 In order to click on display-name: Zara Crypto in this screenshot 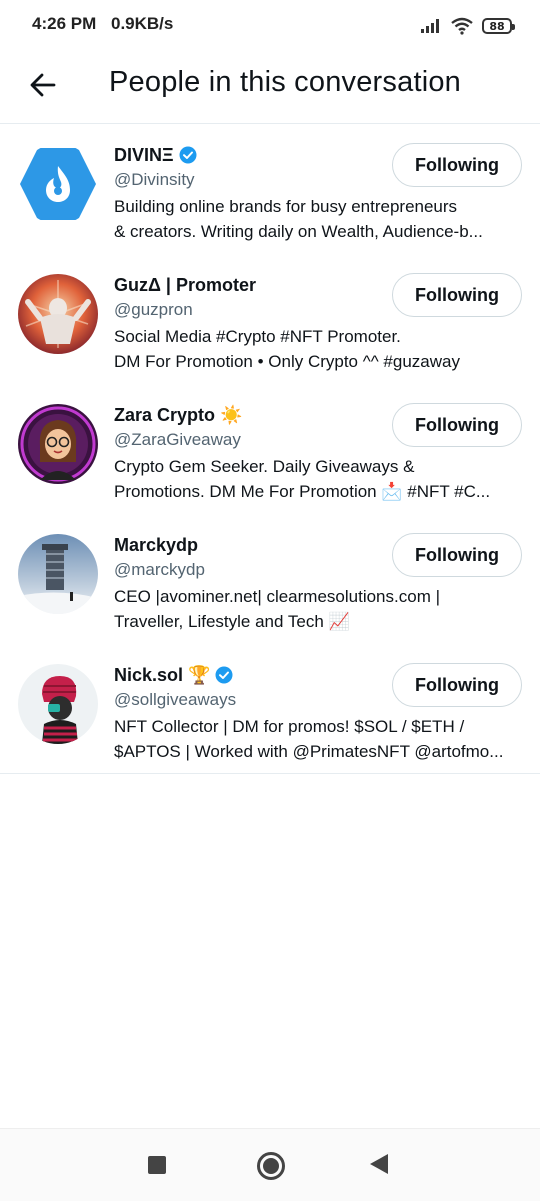, I will do `click(165, 414)`.